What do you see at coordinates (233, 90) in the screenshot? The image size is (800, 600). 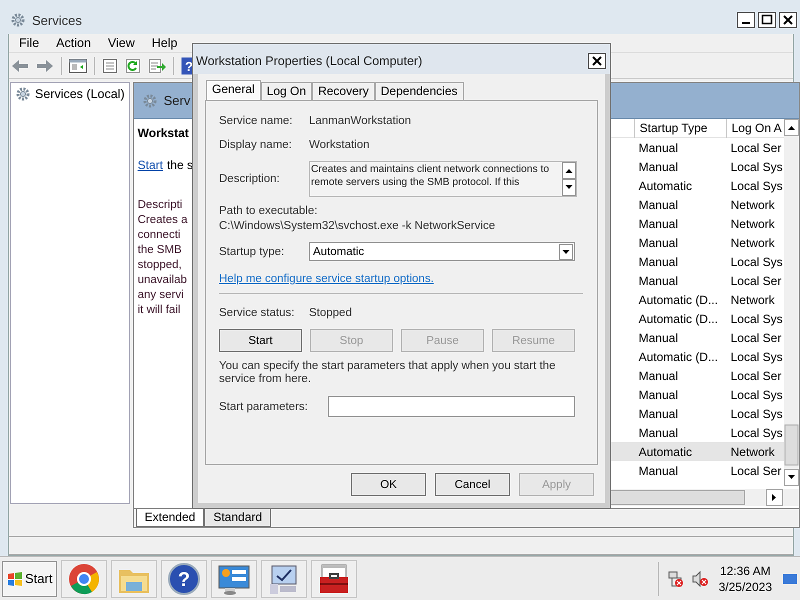 I see `dialog-tab: General` at bounding box center [233, 90].